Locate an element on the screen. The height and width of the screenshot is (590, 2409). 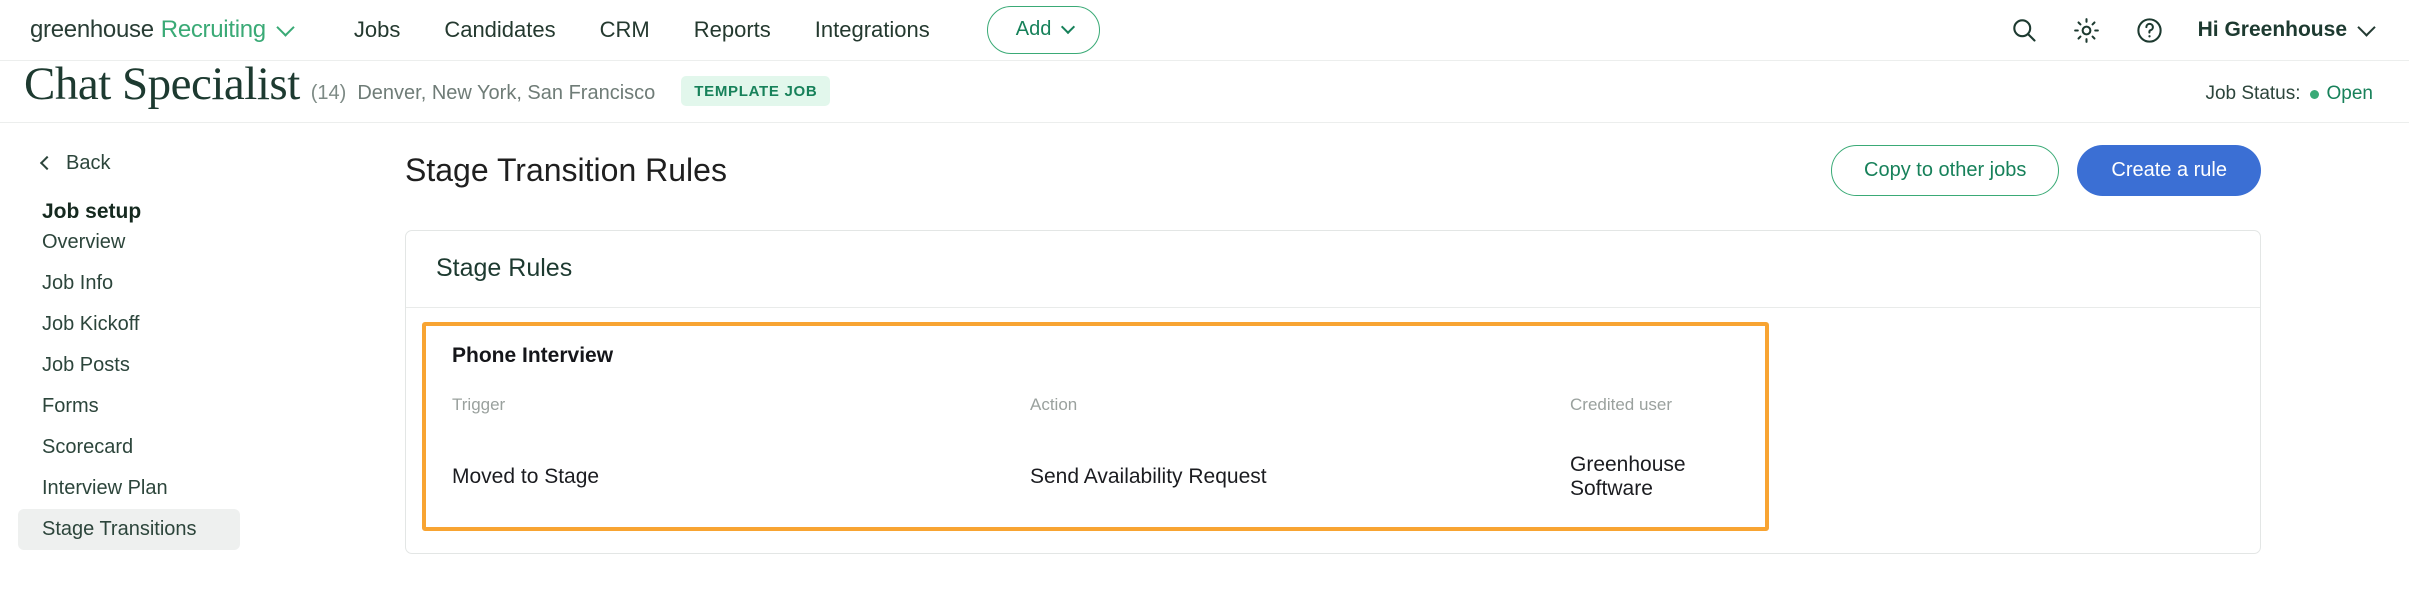
nav-link-integrations: Integrations is located at coordinates (872, 30).